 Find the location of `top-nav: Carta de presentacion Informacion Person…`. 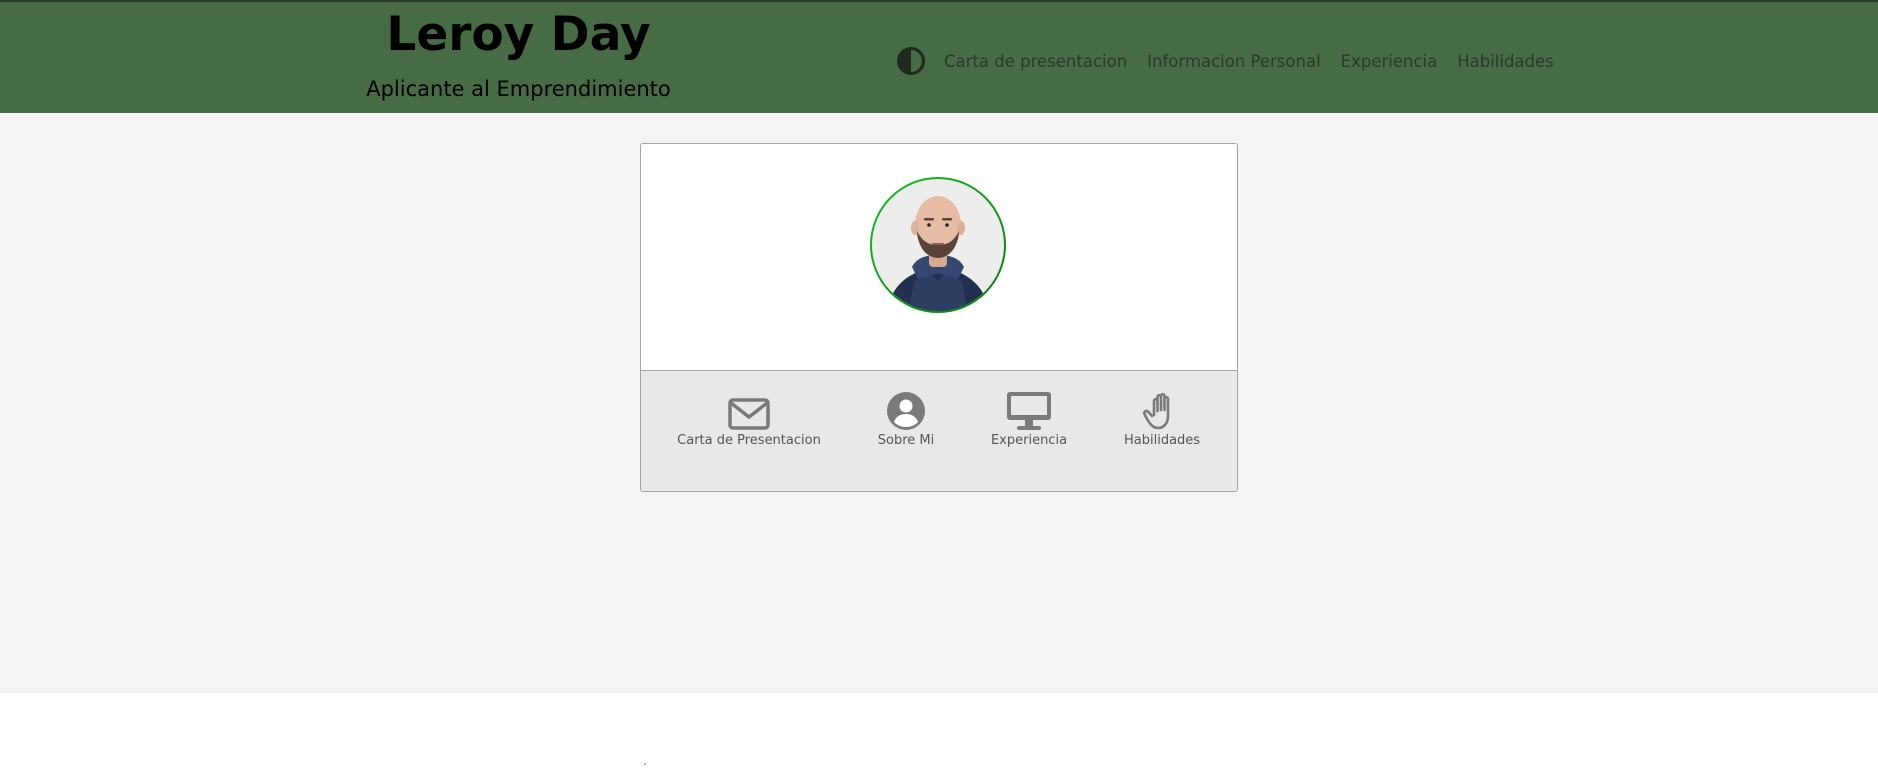

top-nav: Carta de presentacion Informacion Person… is located at coordinates (1225, 61).